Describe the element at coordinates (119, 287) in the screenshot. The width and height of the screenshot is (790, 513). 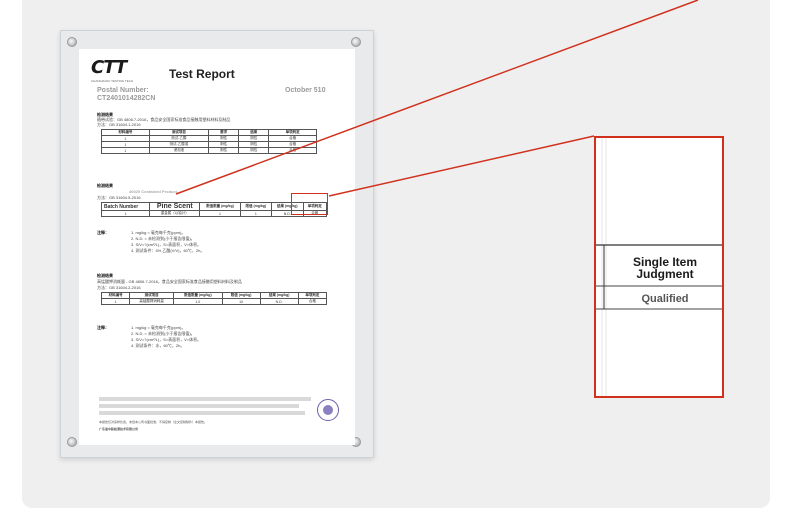
I see `section3-method: 方法：GB 31604.2-2016` at that location.